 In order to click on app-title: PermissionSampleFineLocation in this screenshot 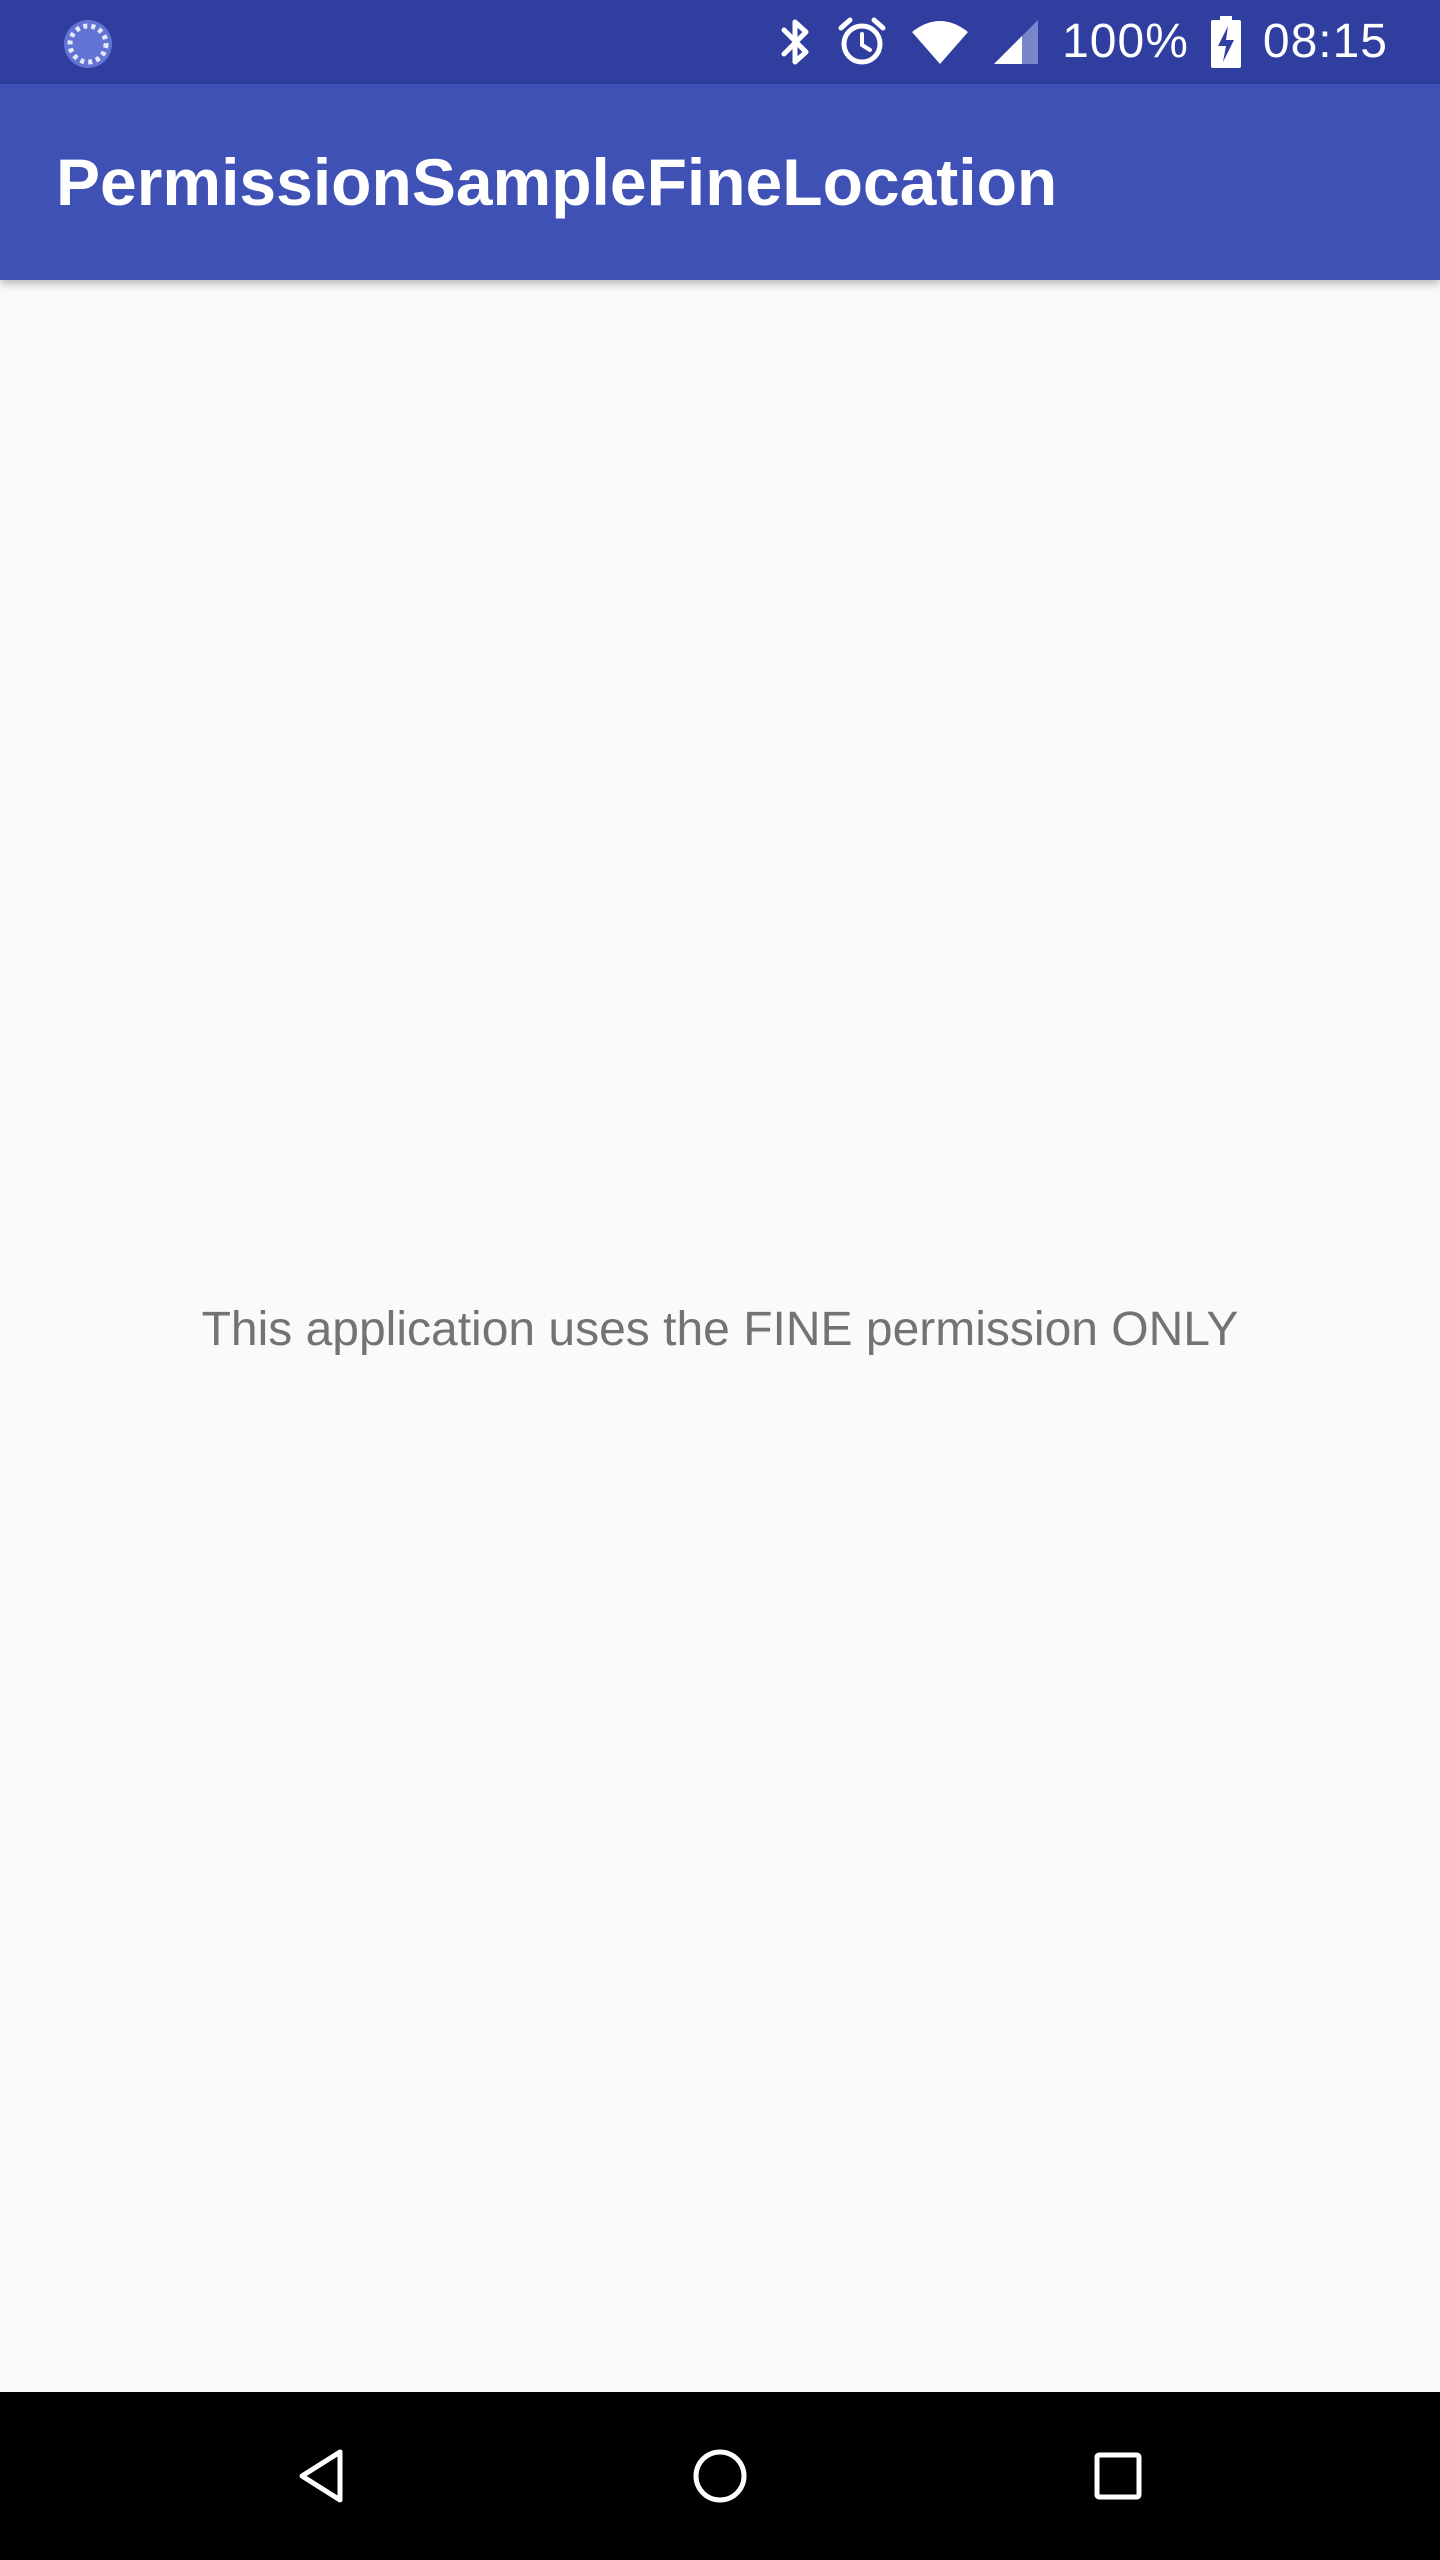, I will do `click(557, 182)`.